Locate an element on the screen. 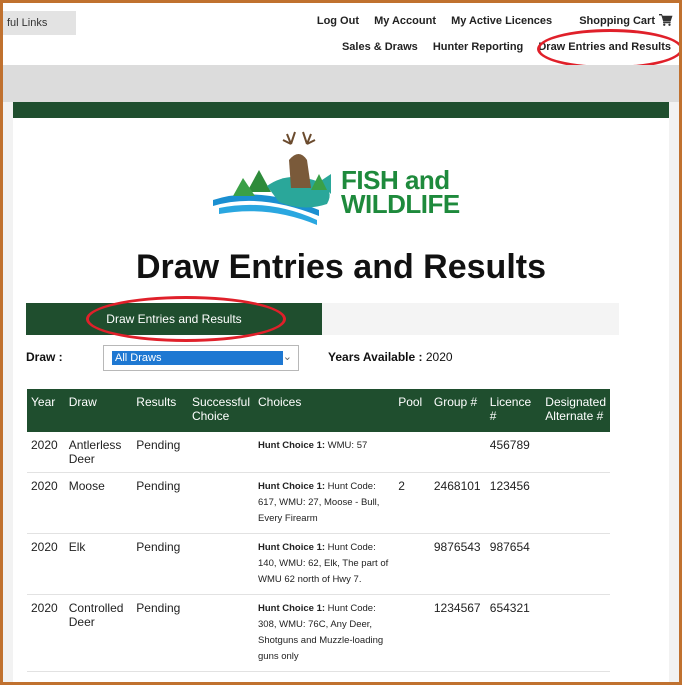  cell-draw: Controlled Deer is located at coordinates (98, 633).